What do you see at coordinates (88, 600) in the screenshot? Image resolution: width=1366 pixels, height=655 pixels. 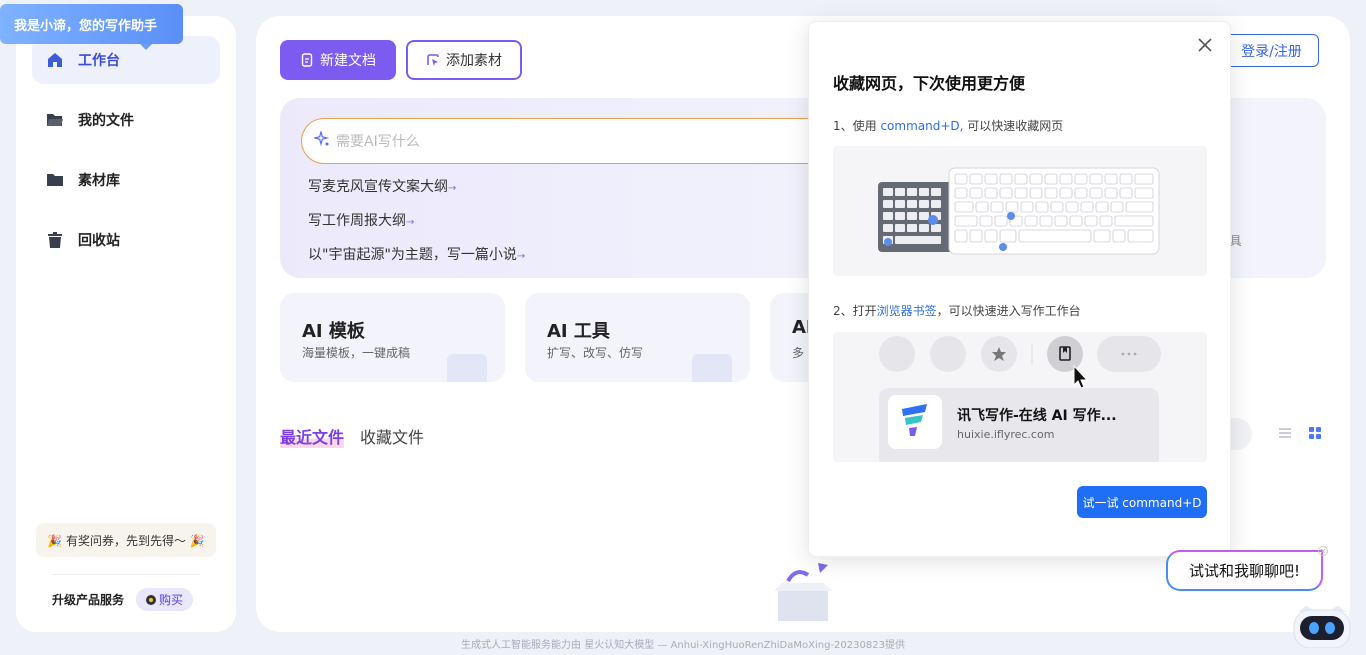 I see `upgrade-label: 升级产品服务` at bounding box center [88, 600].